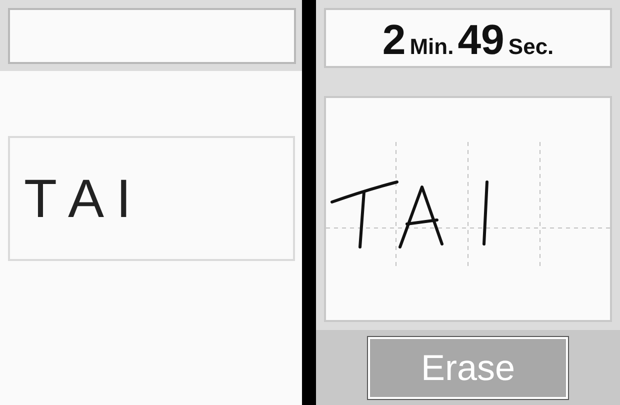  What do you see at coordinates (531, 47) in the screenshot?
I see `seconds-unit: Sec.` at bounding box center [531, 47].